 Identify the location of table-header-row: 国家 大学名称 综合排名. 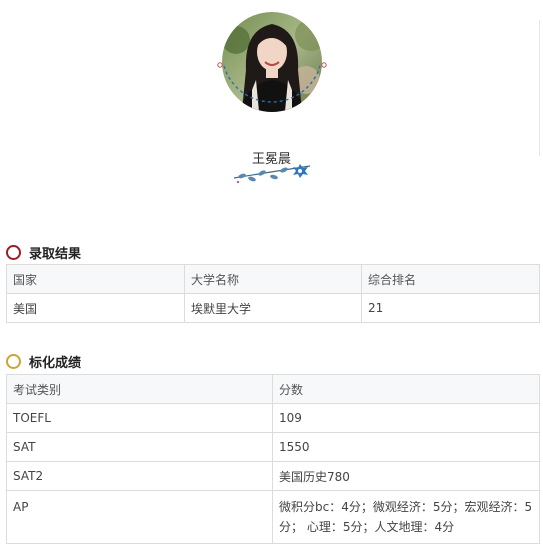
(273, 279).